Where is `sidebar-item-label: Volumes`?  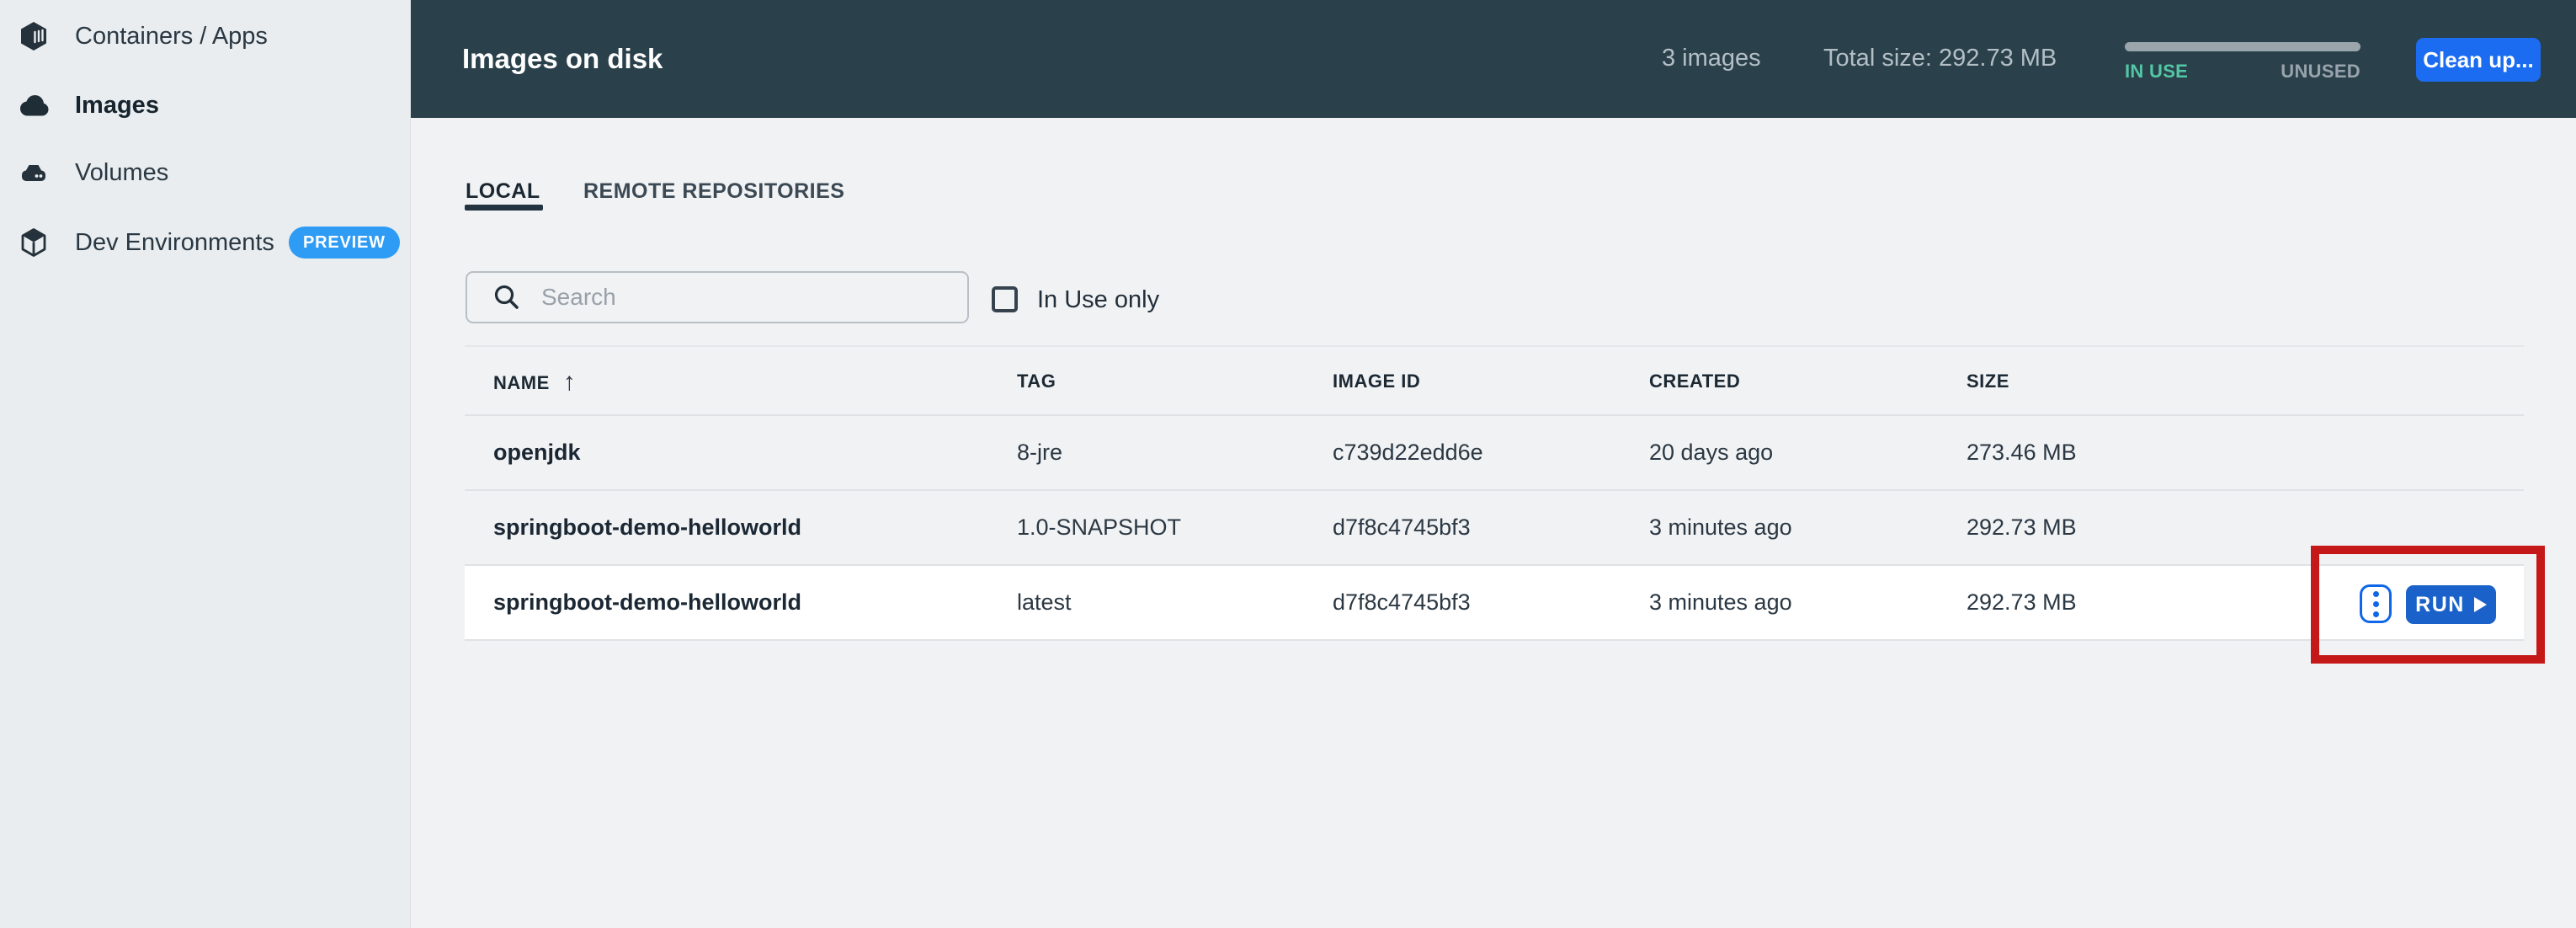
sidebar-item-label: Volumes is located at coordinates (122, 172).